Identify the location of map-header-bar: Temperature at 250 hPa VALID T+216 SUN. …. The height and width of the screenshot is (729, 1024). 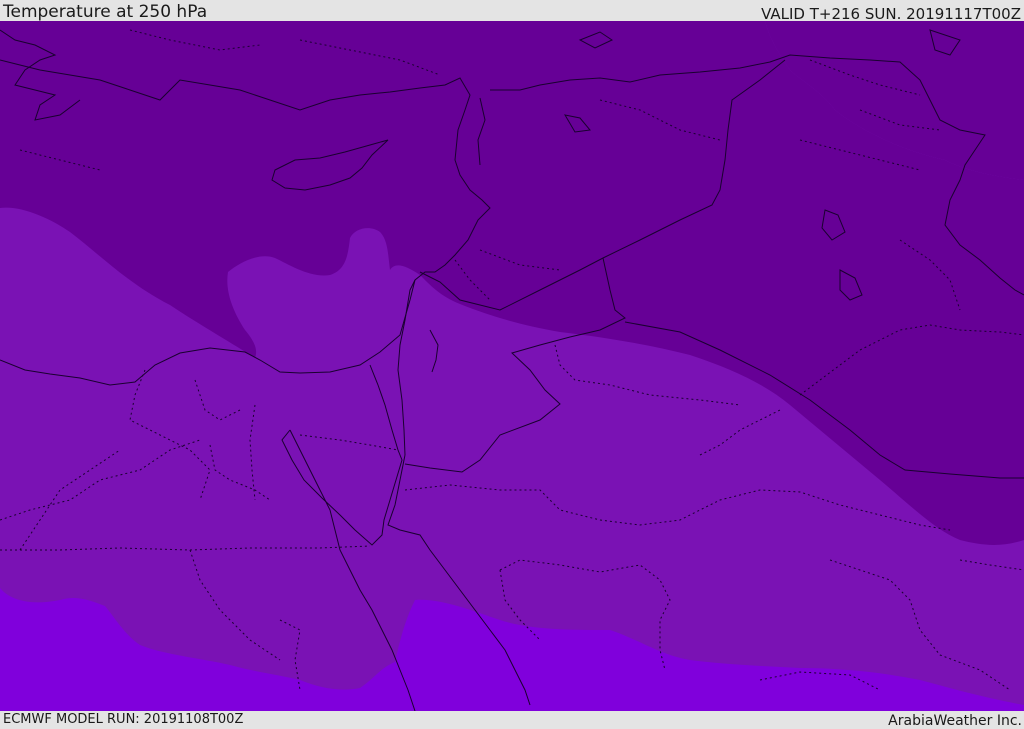
(512, 11).